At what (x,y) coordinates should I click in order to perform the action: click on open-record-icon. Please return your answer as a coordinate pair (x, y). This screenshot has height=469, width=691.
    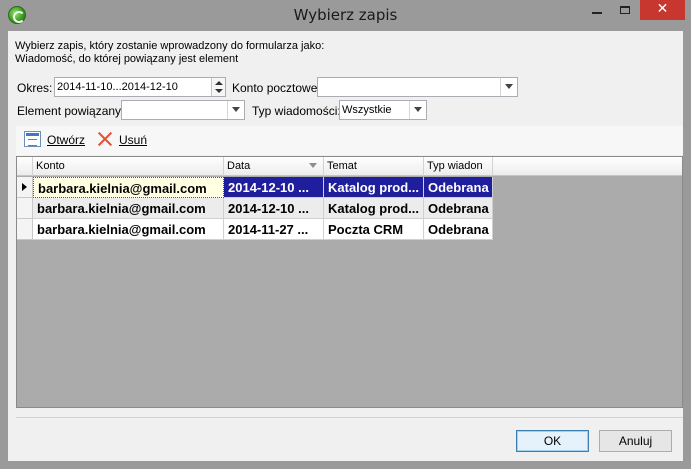
    Looking at the image, I should click on (32, 139).